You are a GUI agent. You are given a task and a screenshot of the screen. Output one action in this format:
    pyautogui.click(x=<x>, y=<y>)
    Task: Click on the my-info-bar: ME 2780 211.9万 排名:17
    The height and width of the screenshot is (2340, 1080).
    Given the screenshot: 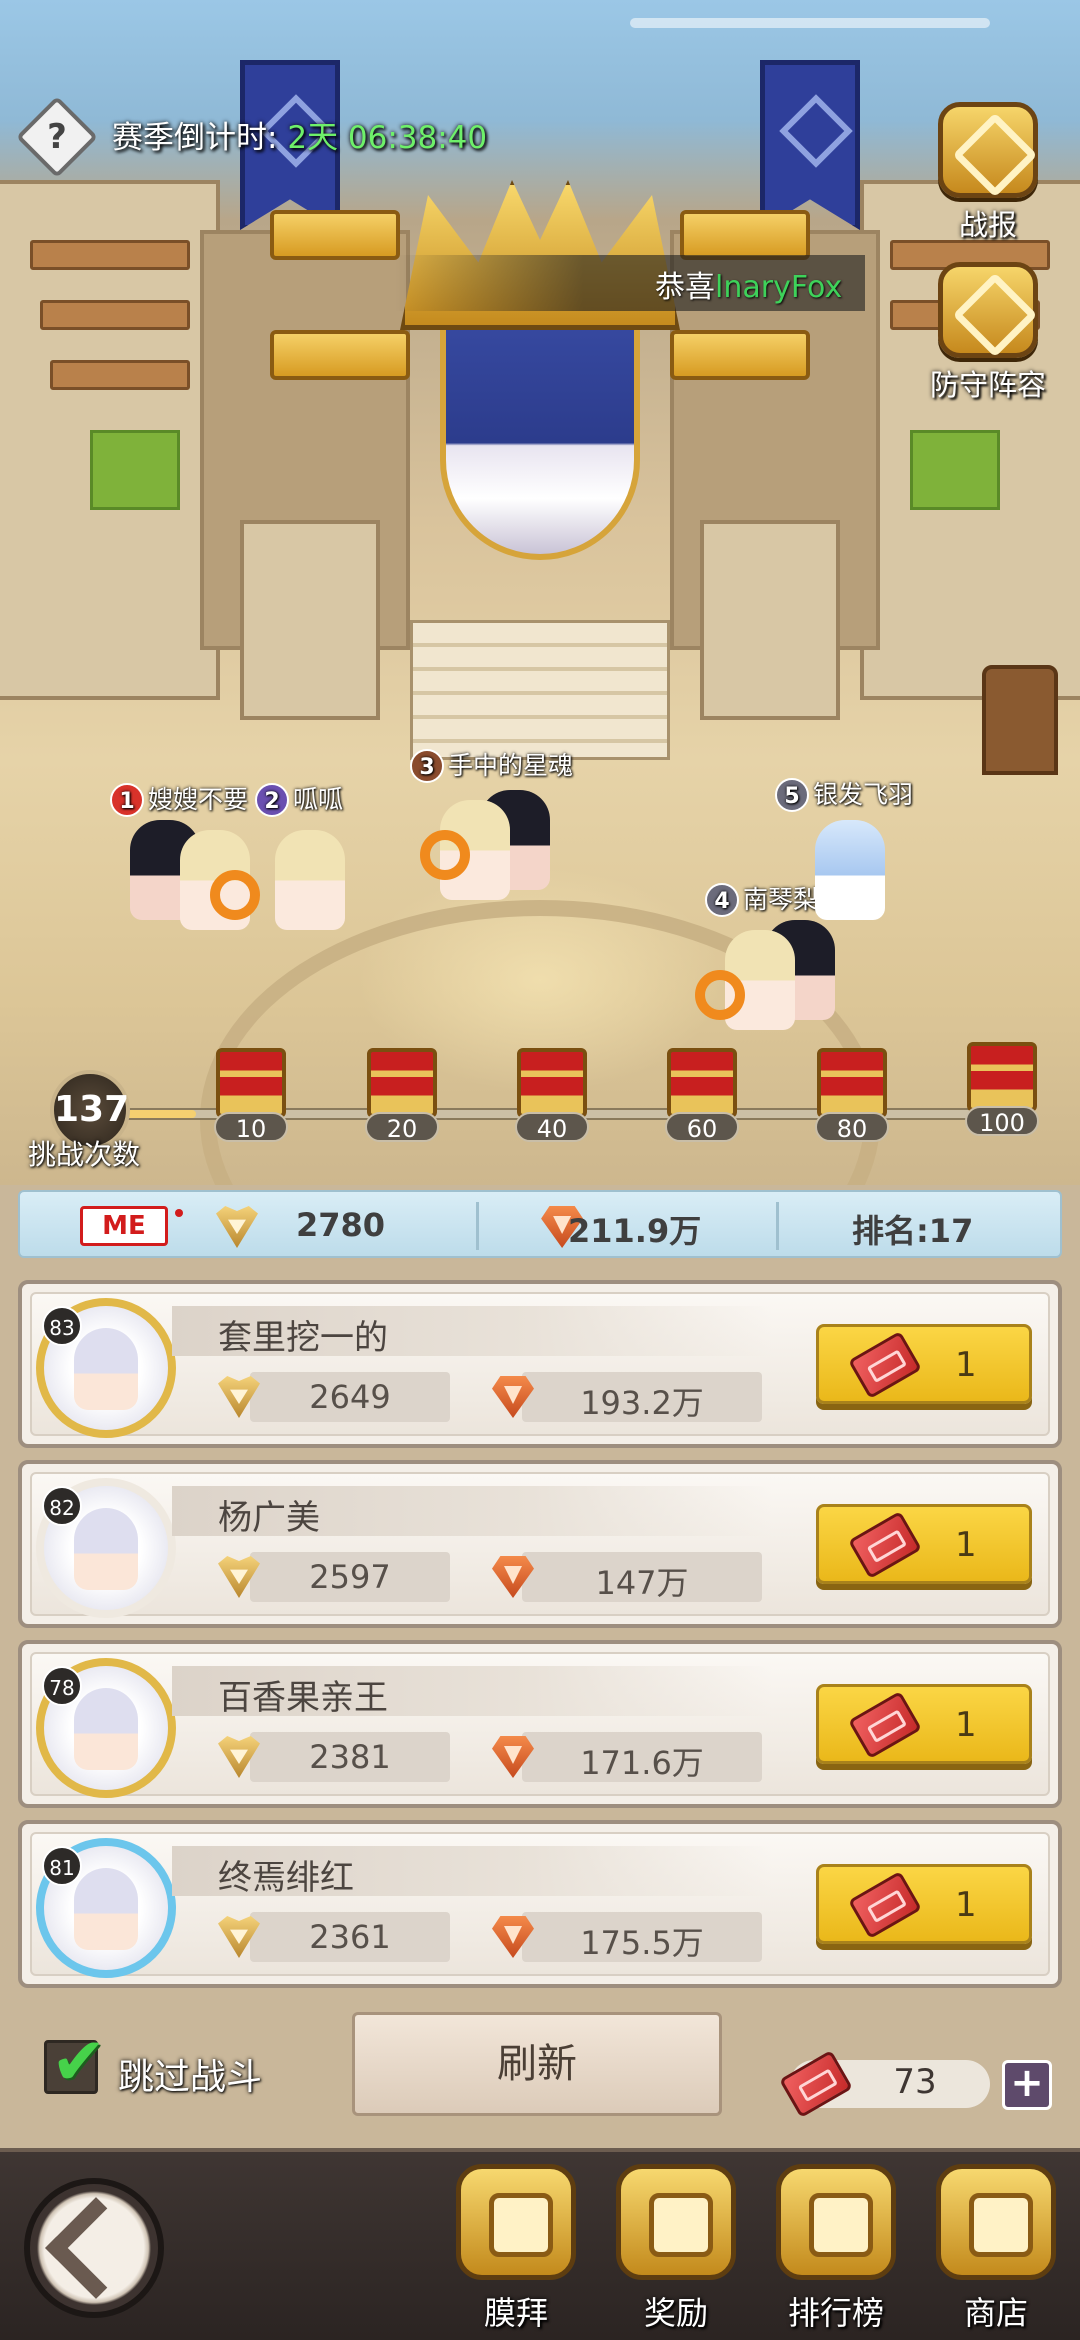 What is the action you would take?
    pyautogui.click(x=540, y=1224)
    